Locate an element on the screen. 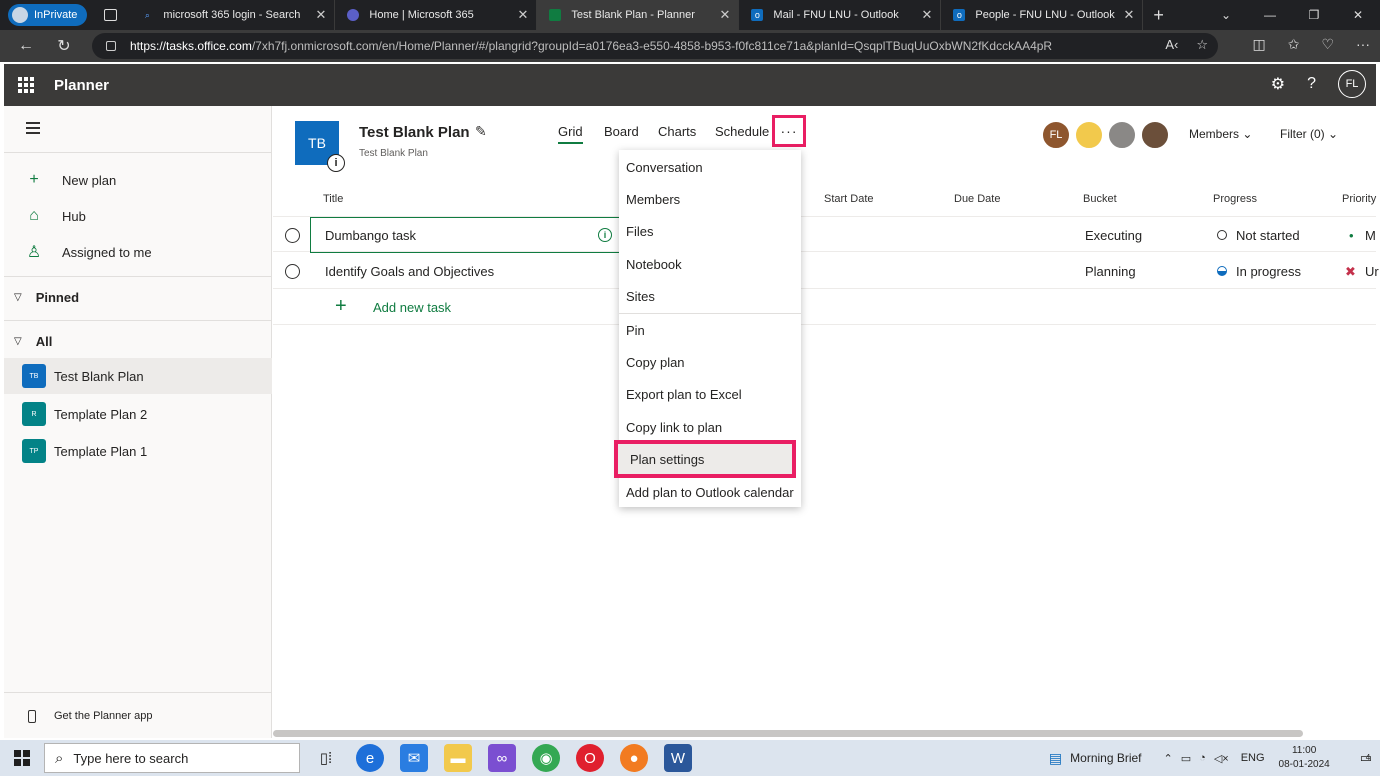  get-planner-app-link: Get the Planner app is located at coordinates (138, 716).